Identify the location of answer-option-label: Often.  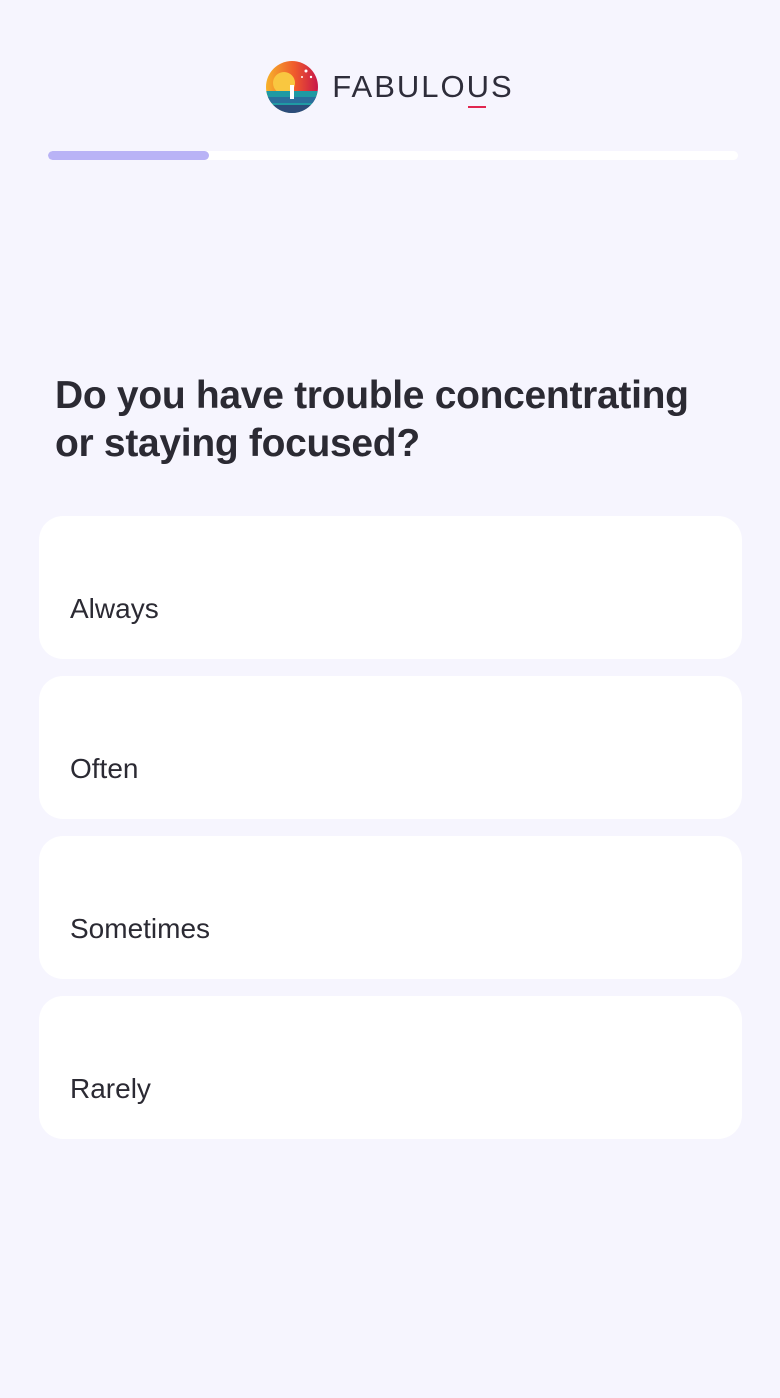
(104, 768).